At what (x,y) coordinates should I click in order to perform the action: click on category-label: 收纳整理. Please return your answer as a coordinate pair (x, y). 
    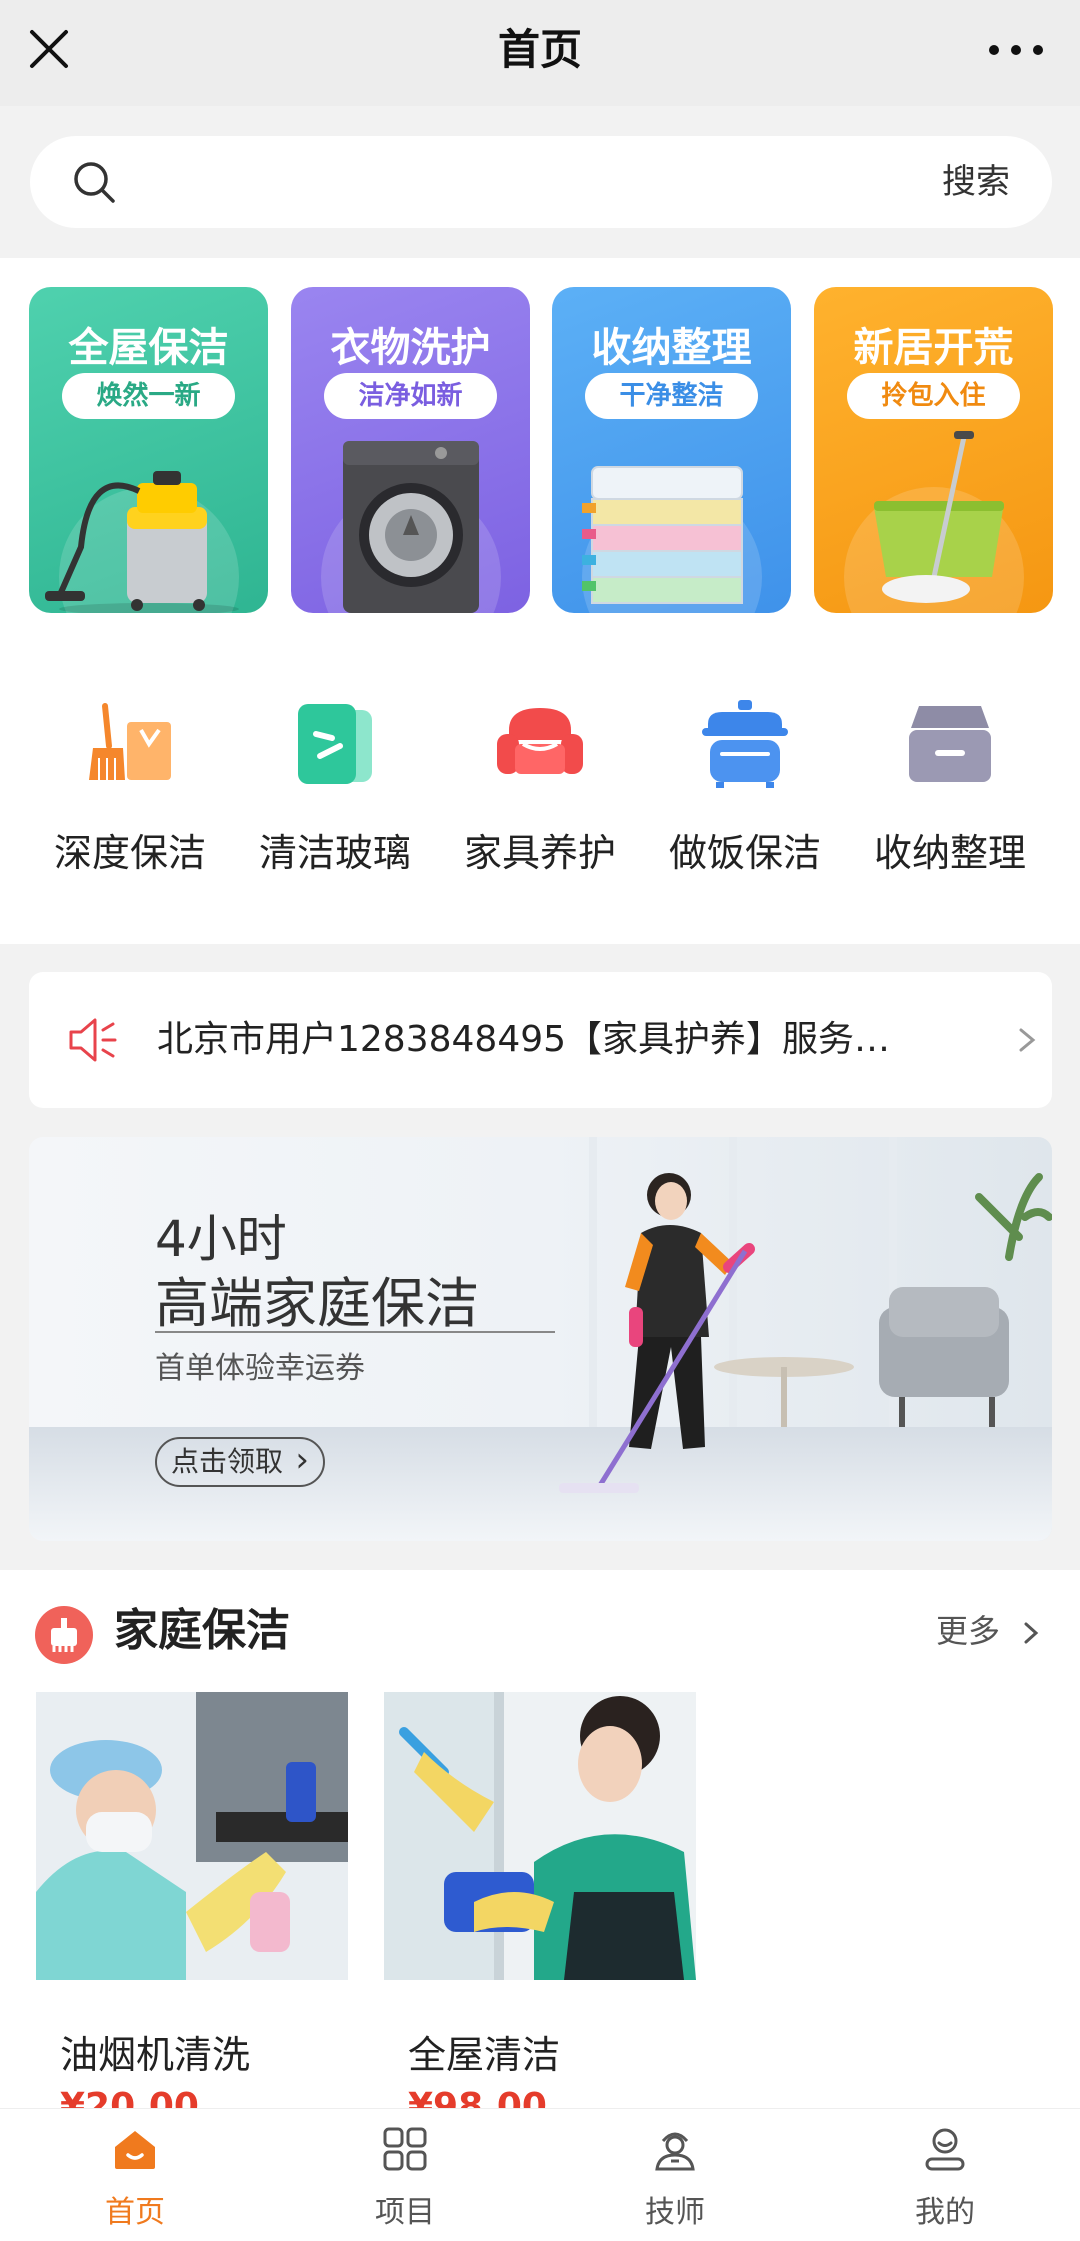
    Looking at the image, I should click on (949, 853).